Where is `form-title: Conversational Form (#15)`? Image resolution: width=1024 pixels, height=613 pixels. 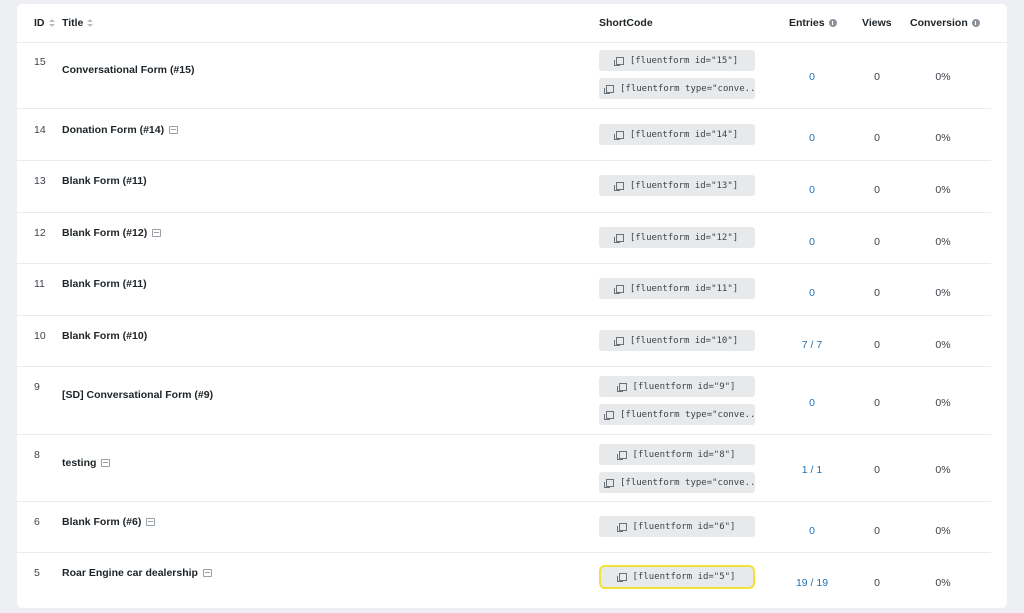 form-title: Conversational Form (#15) is located at coordinates (128, 70).